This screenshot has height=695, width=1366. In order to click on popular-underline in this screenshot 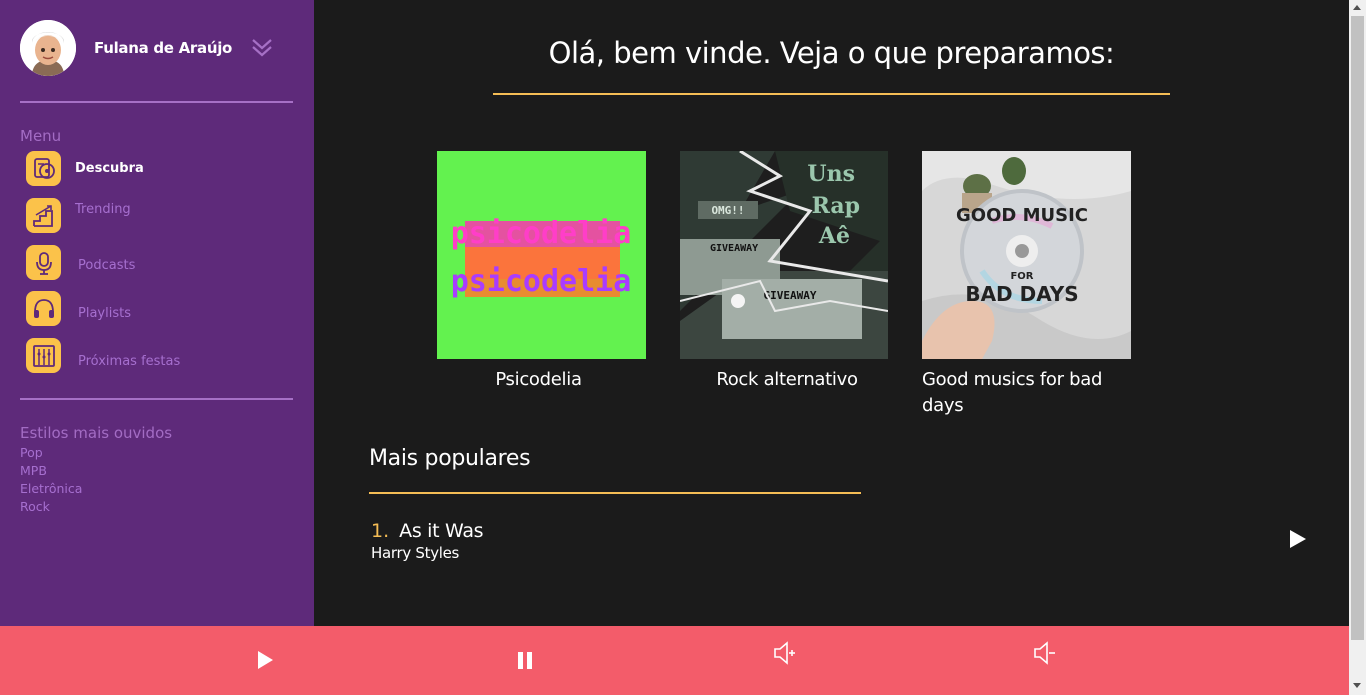, I will do `click(615, 493)`.